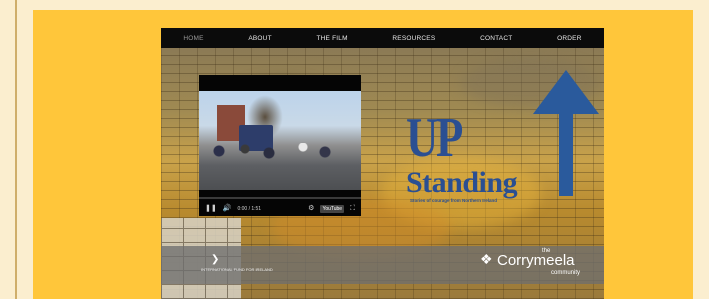 This screenshot has width=709, height=299. I want to click on nav-resources: RESOURCES, so click(413, 38).